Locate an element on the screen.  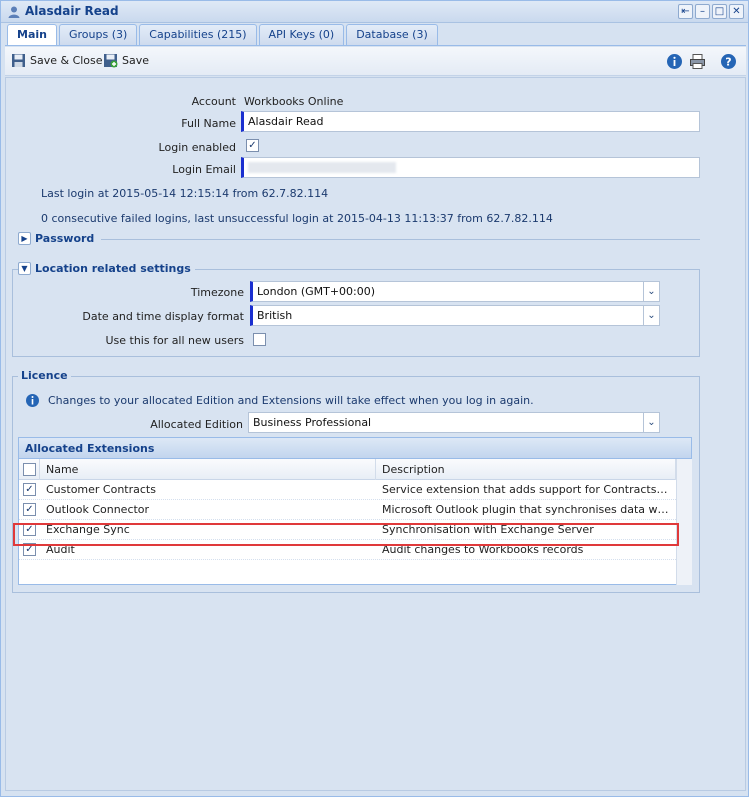
select-all-cell is located at coordinates (29, 469).